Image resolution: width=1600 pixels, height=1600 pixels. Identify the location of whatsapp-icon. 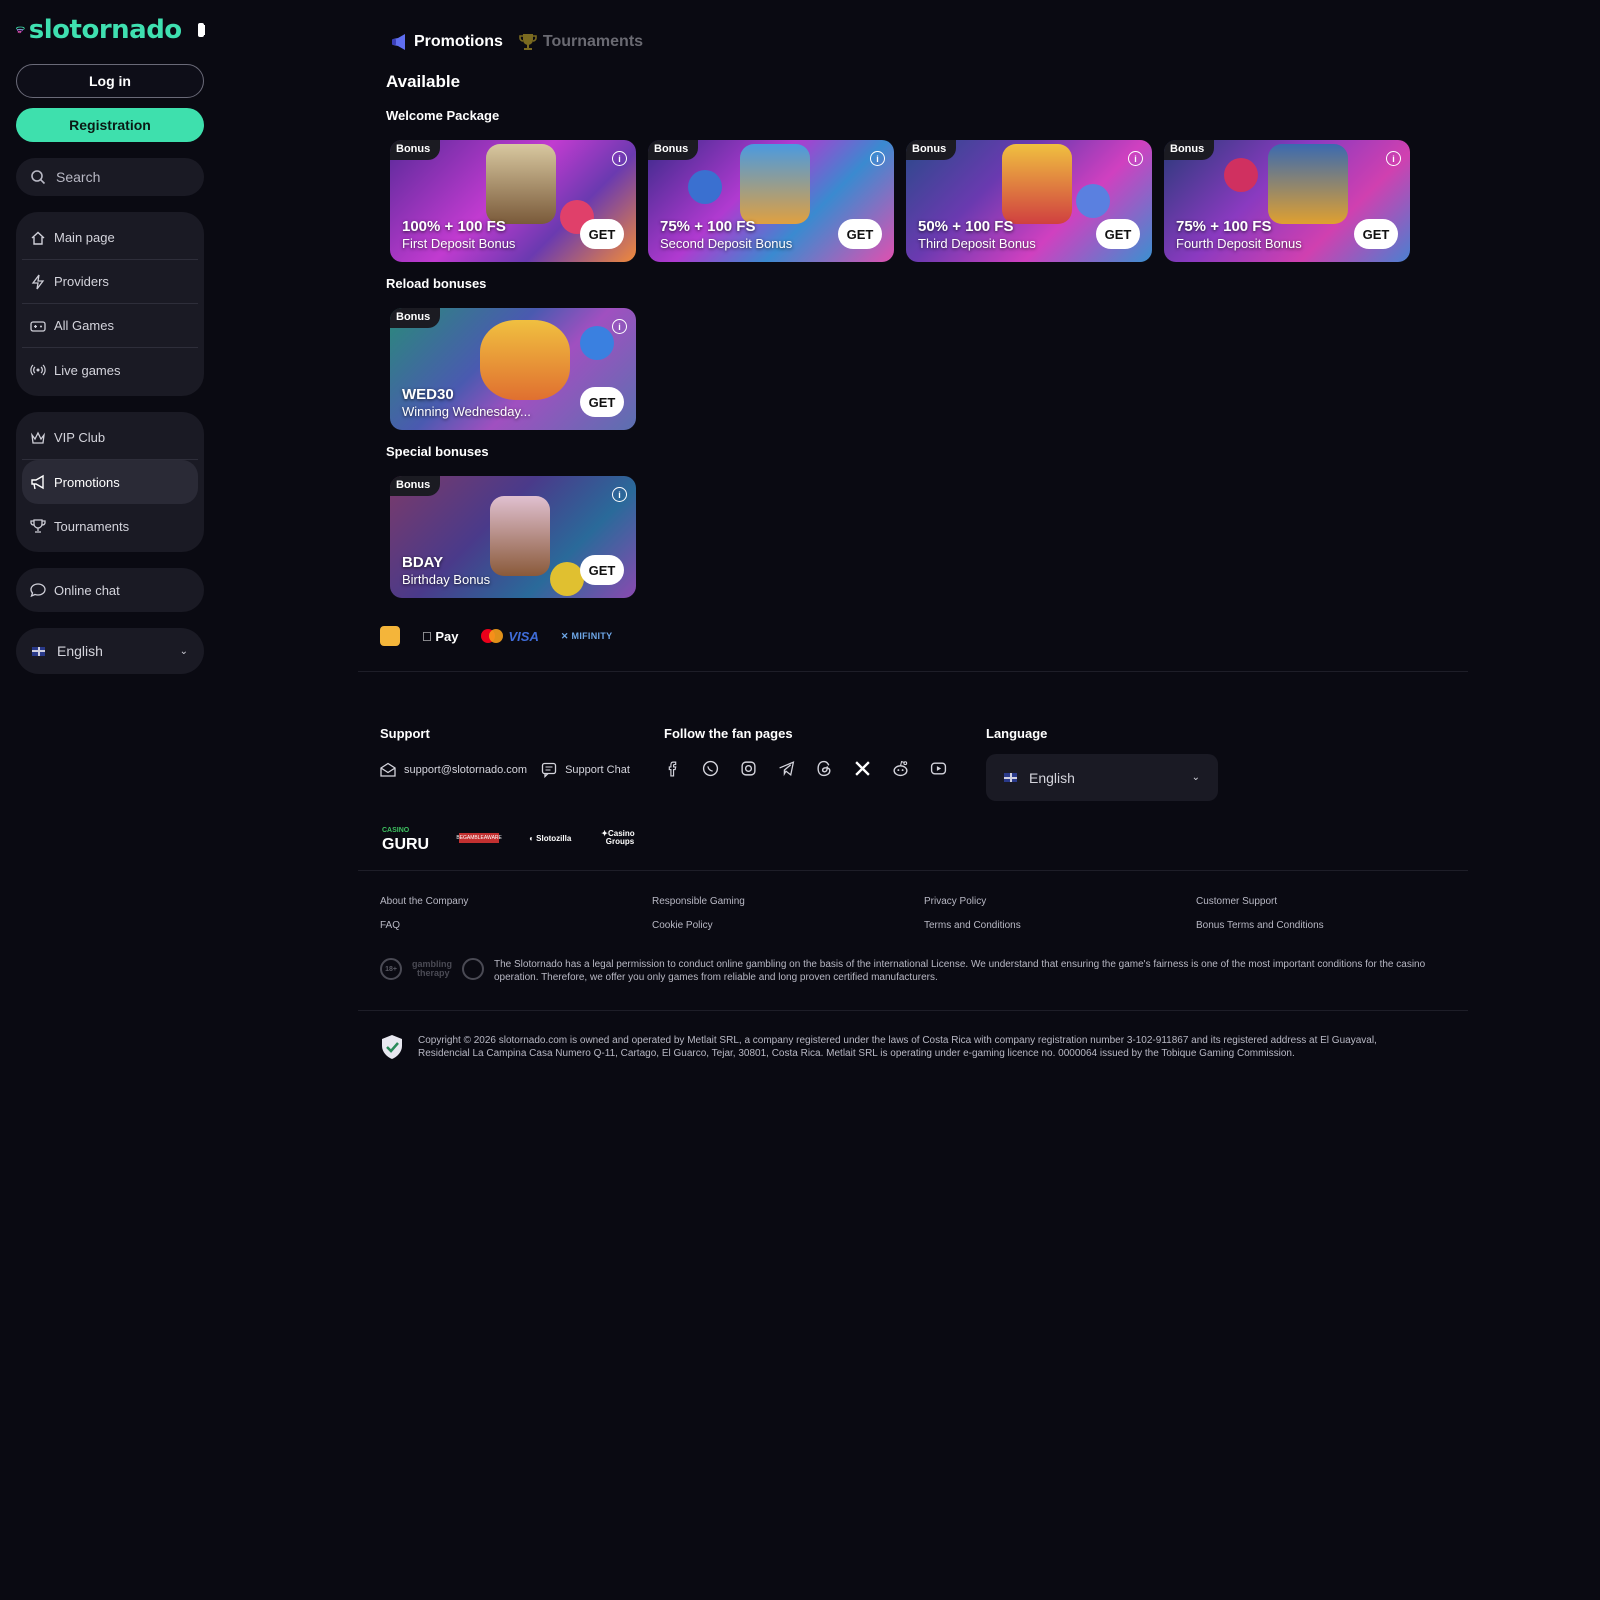
(710, 768).